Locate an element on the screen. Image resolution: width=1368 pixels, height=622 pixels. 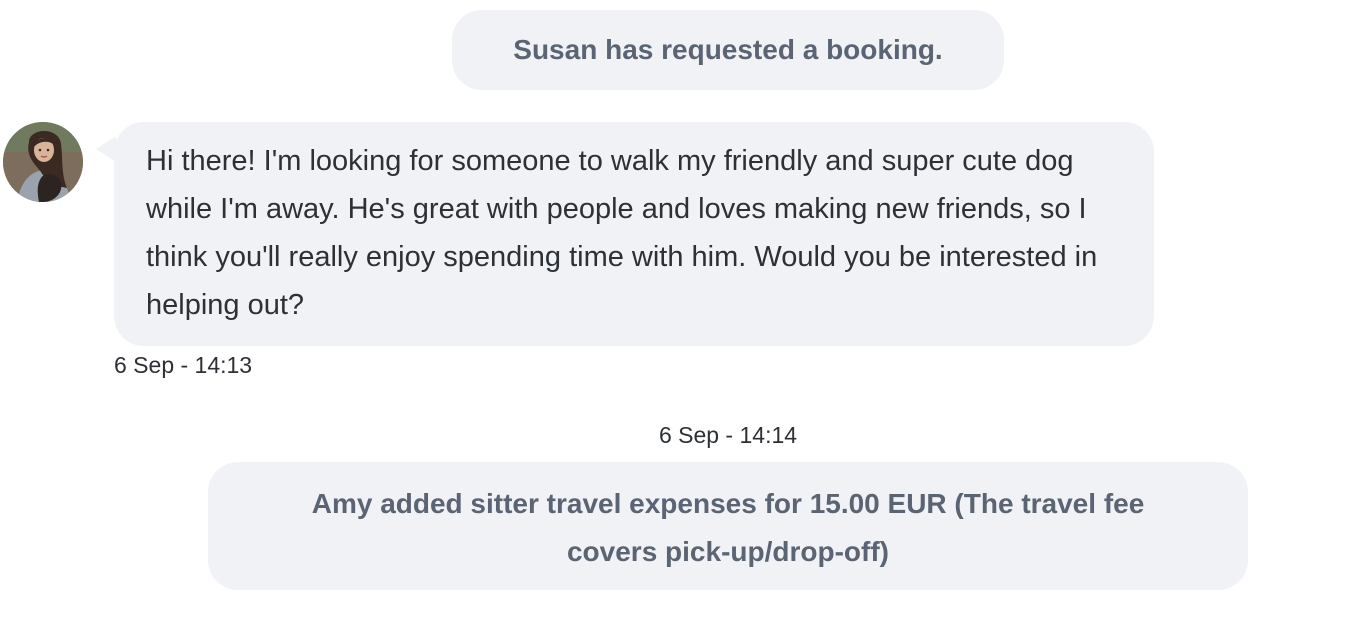
system-message-booking-request: Susan has requested a booking. is located at coordinates (728, 50).